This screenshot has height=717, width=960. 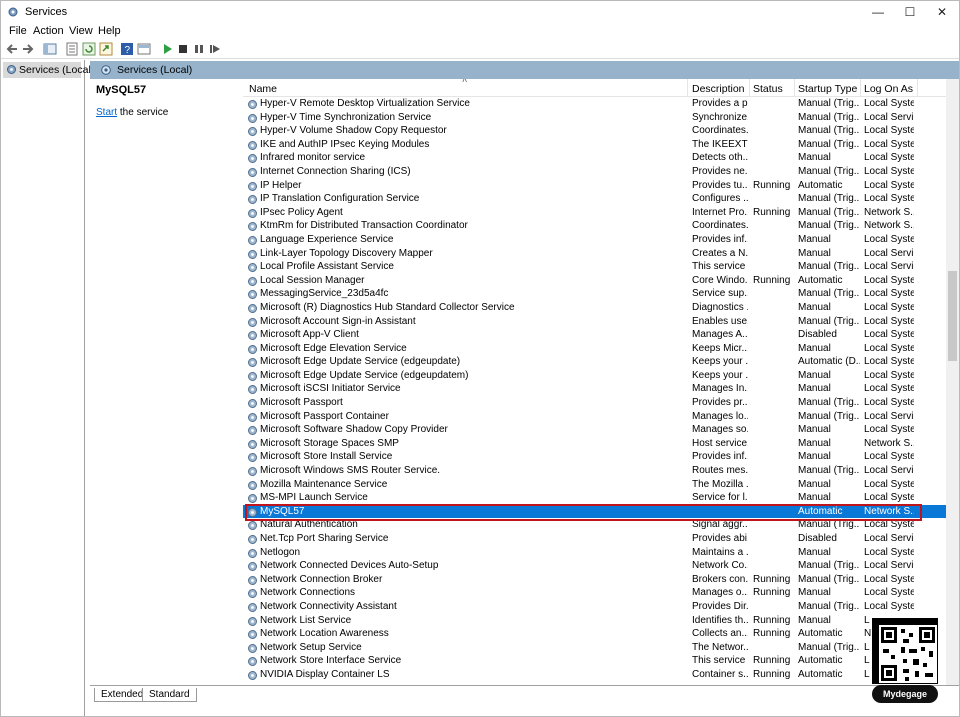 What do you see at coordinates (183, 49) in the screenshot?
I see `stop-service-icon` at bounding box center [183, 49].